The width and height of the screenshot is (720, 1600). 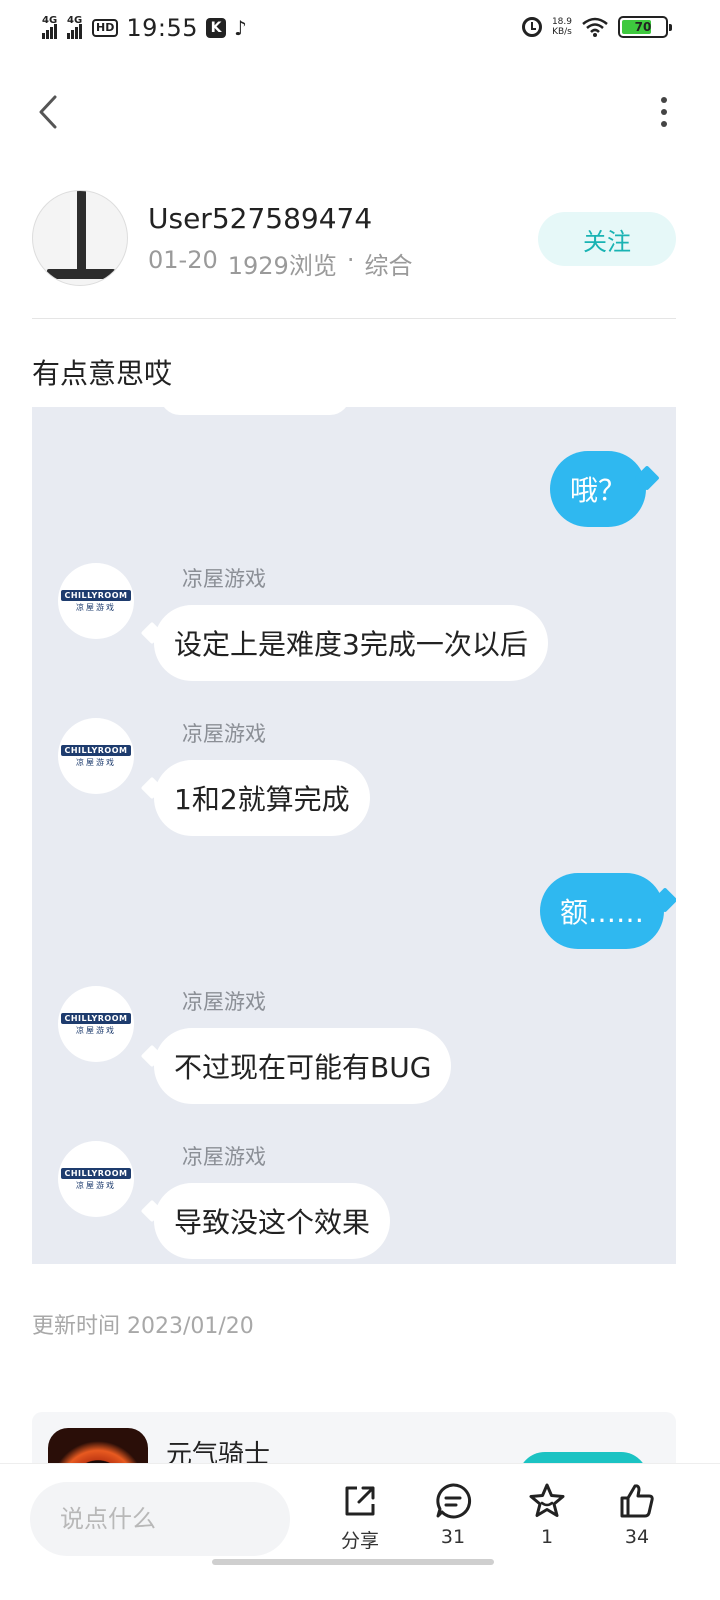 I want to click on status-right: 18.9 KB/s 70, so click(x=596, y=27).